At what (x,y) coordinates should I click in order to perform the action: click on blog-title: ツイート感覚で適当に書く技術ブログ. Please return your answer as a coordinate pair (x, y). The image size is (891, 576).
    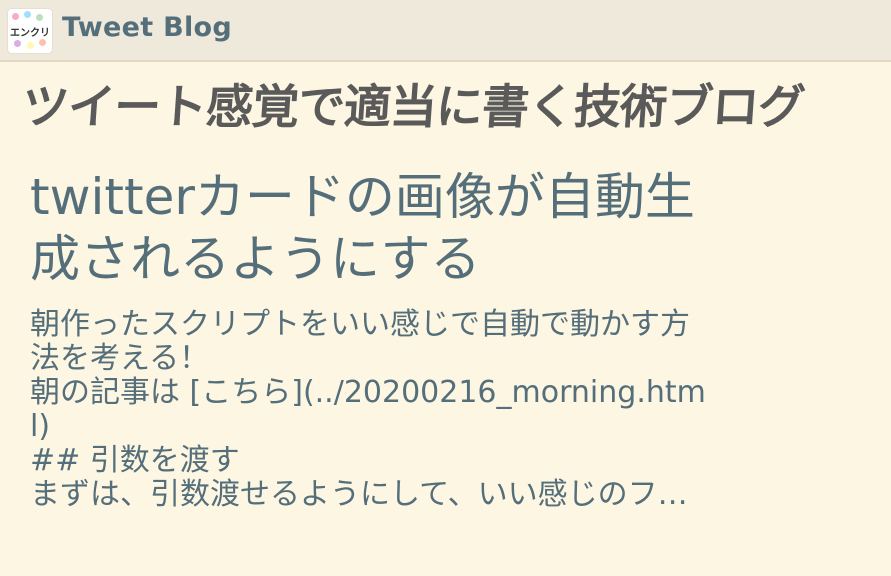
    Looking at the image, I should click on (413, 107).